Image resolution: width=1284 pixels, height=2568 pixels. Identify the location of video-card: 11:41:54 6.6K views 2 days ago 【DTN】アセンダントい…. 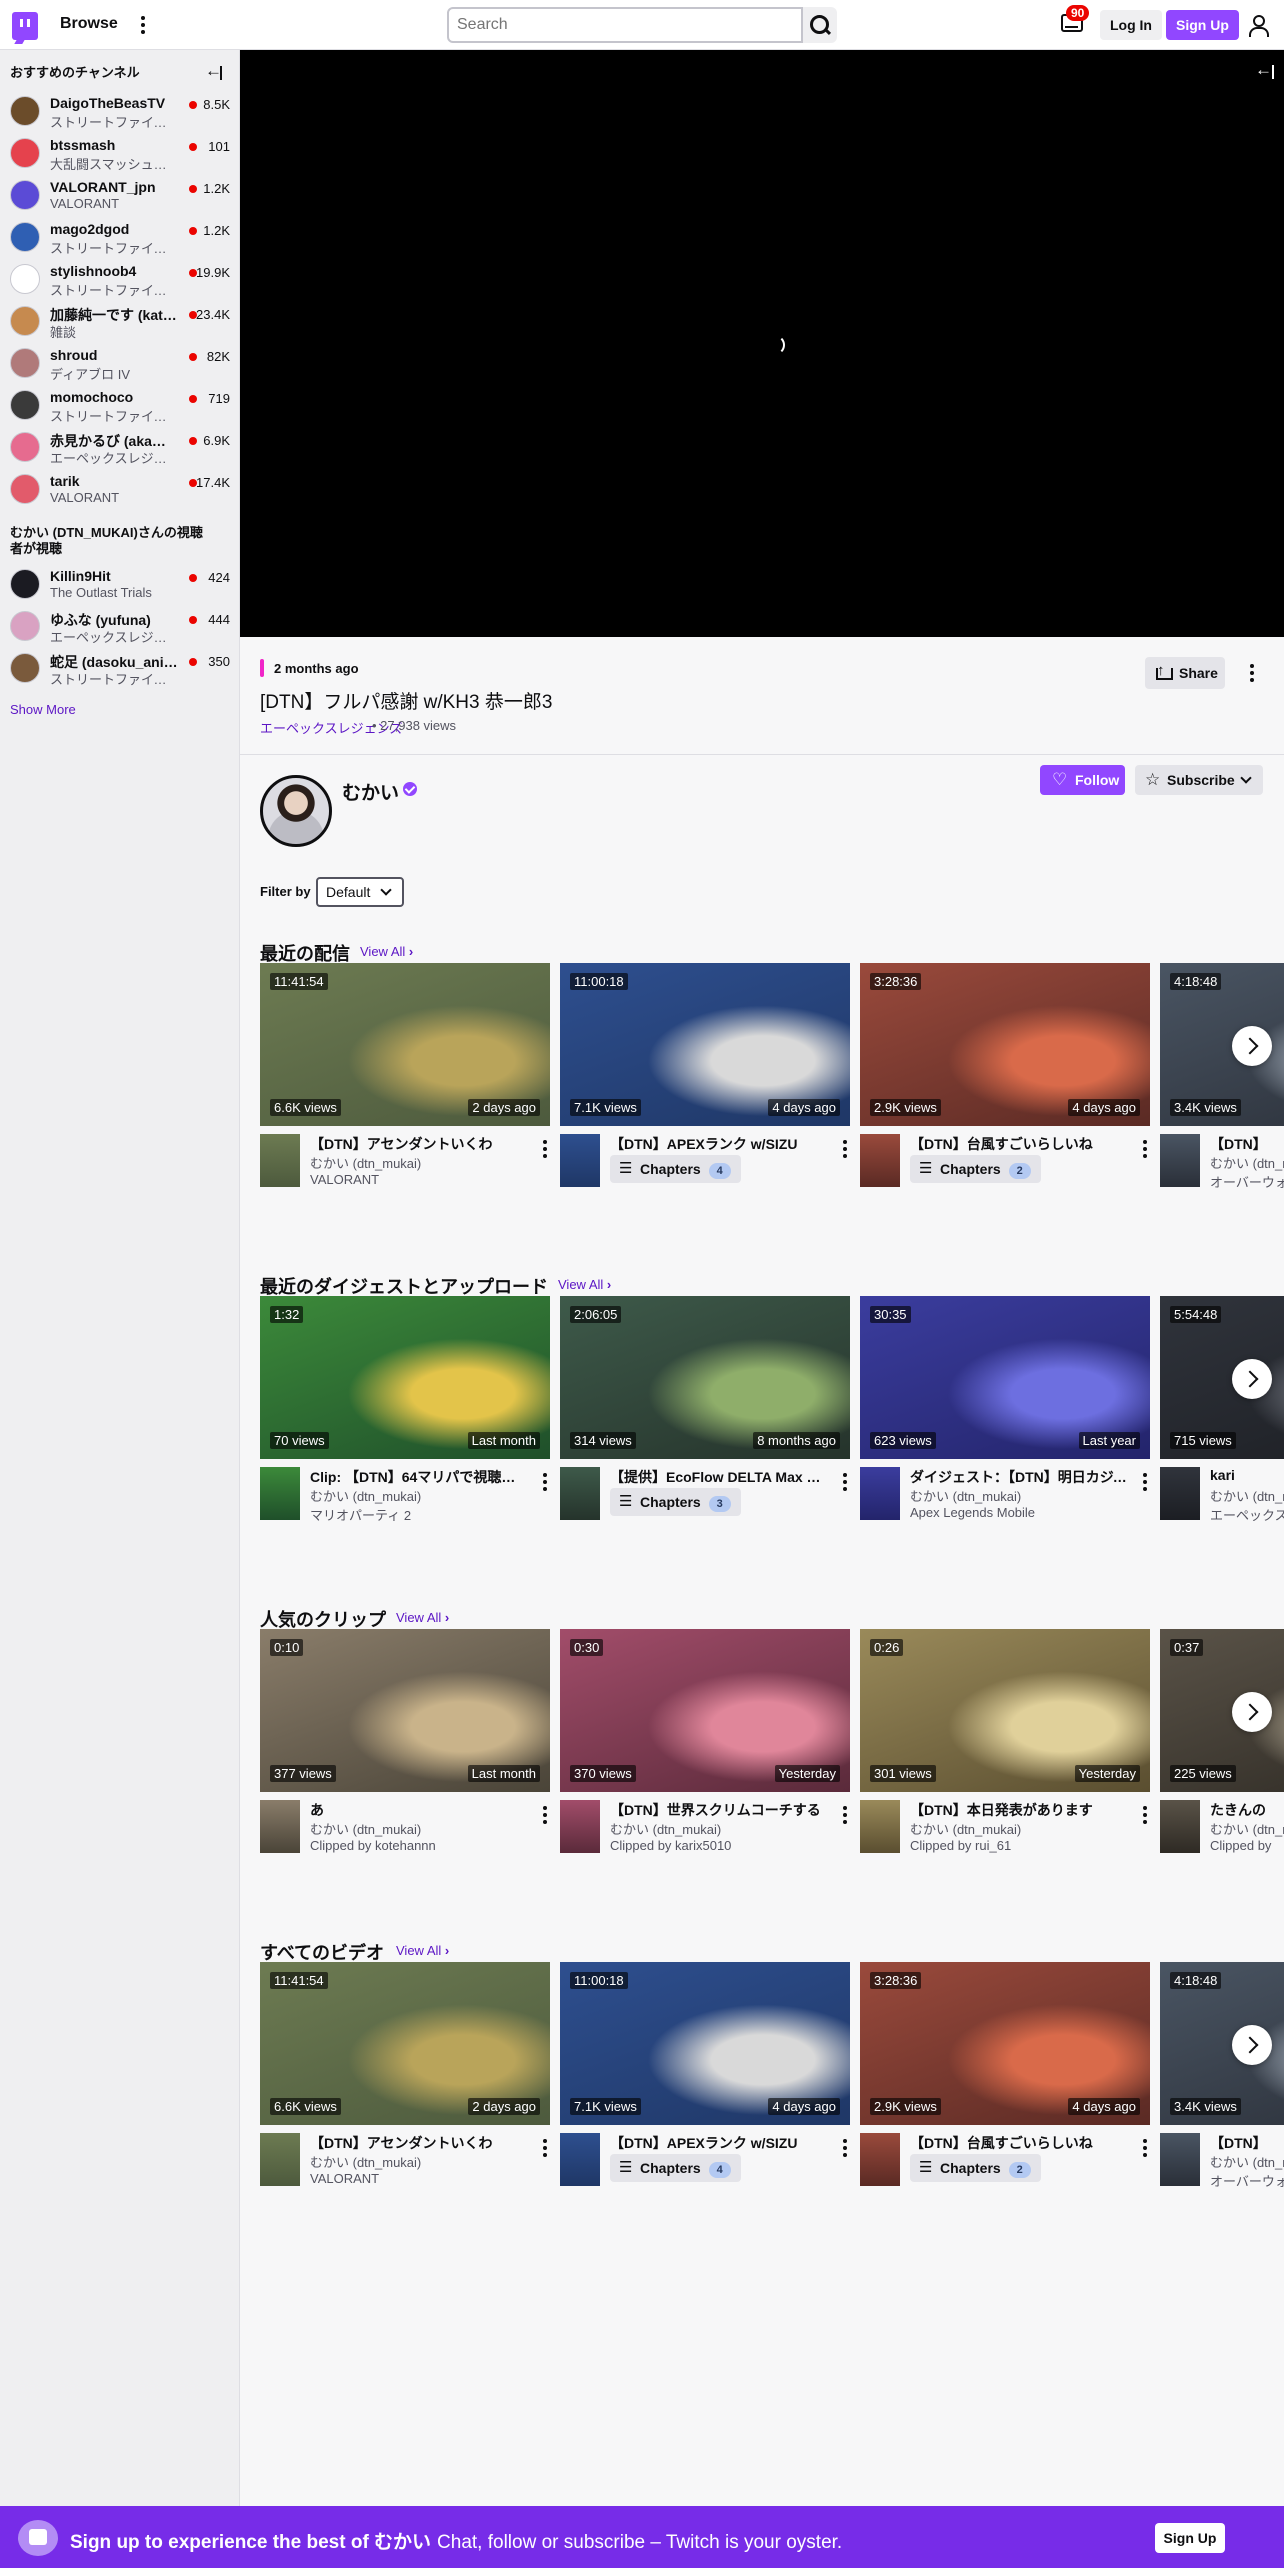
(405, 2081).